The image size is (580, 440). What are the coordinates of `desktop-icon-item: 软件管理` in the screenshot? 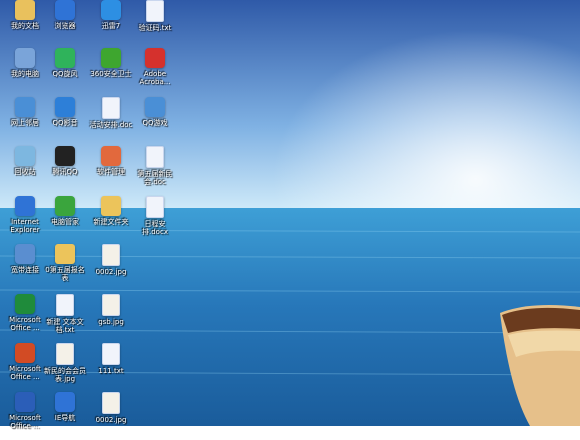 It's located at (111, 170).